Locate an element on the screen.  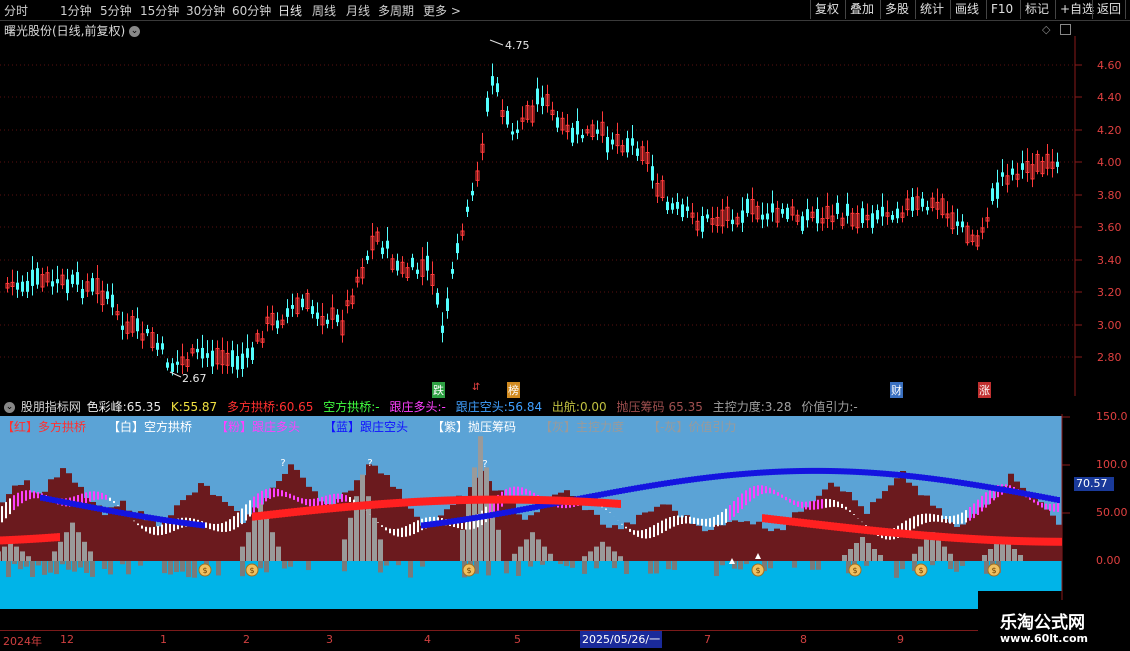
candle-body is located at coordinates (882, 211).